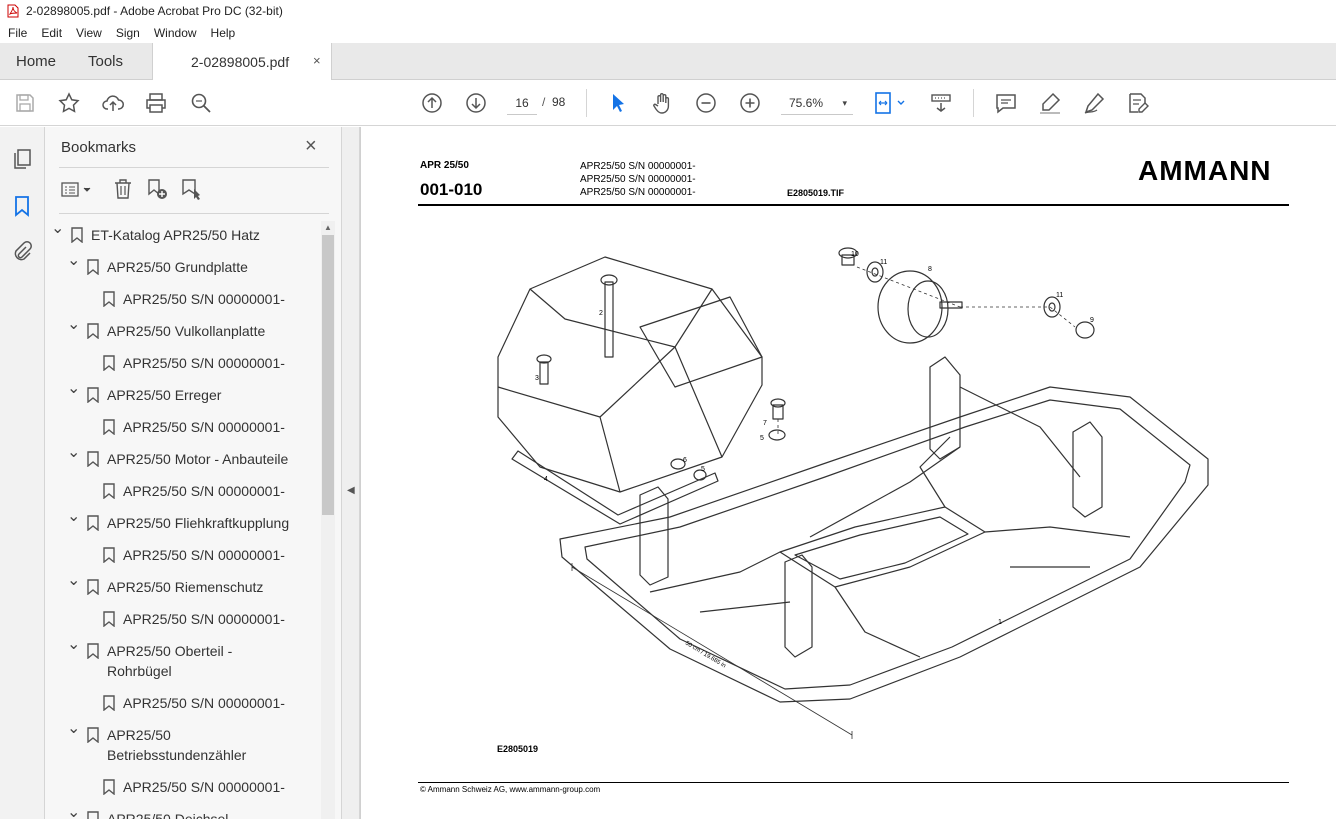 The image size is (1336, 819). What do you see at coordinates (223, 33) in the screenshot?
I see `menu-help: Help` at bounding box center [223, 33].